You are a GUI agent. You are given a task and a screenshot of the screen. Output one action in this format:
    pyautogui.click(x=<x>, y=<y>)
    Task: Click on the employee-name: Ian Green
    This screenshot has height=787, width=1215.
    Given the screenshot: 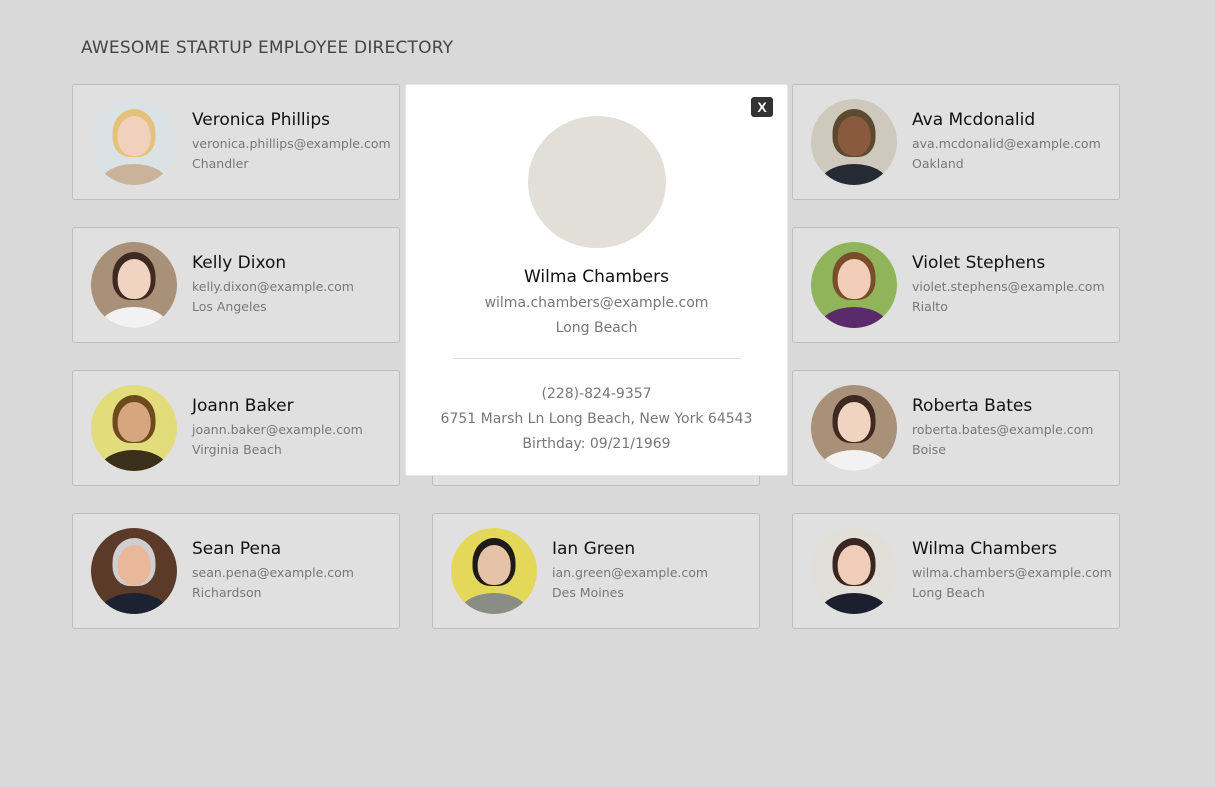 What is the action you would take?
    pyautogui.click(x=594, y=549)
    